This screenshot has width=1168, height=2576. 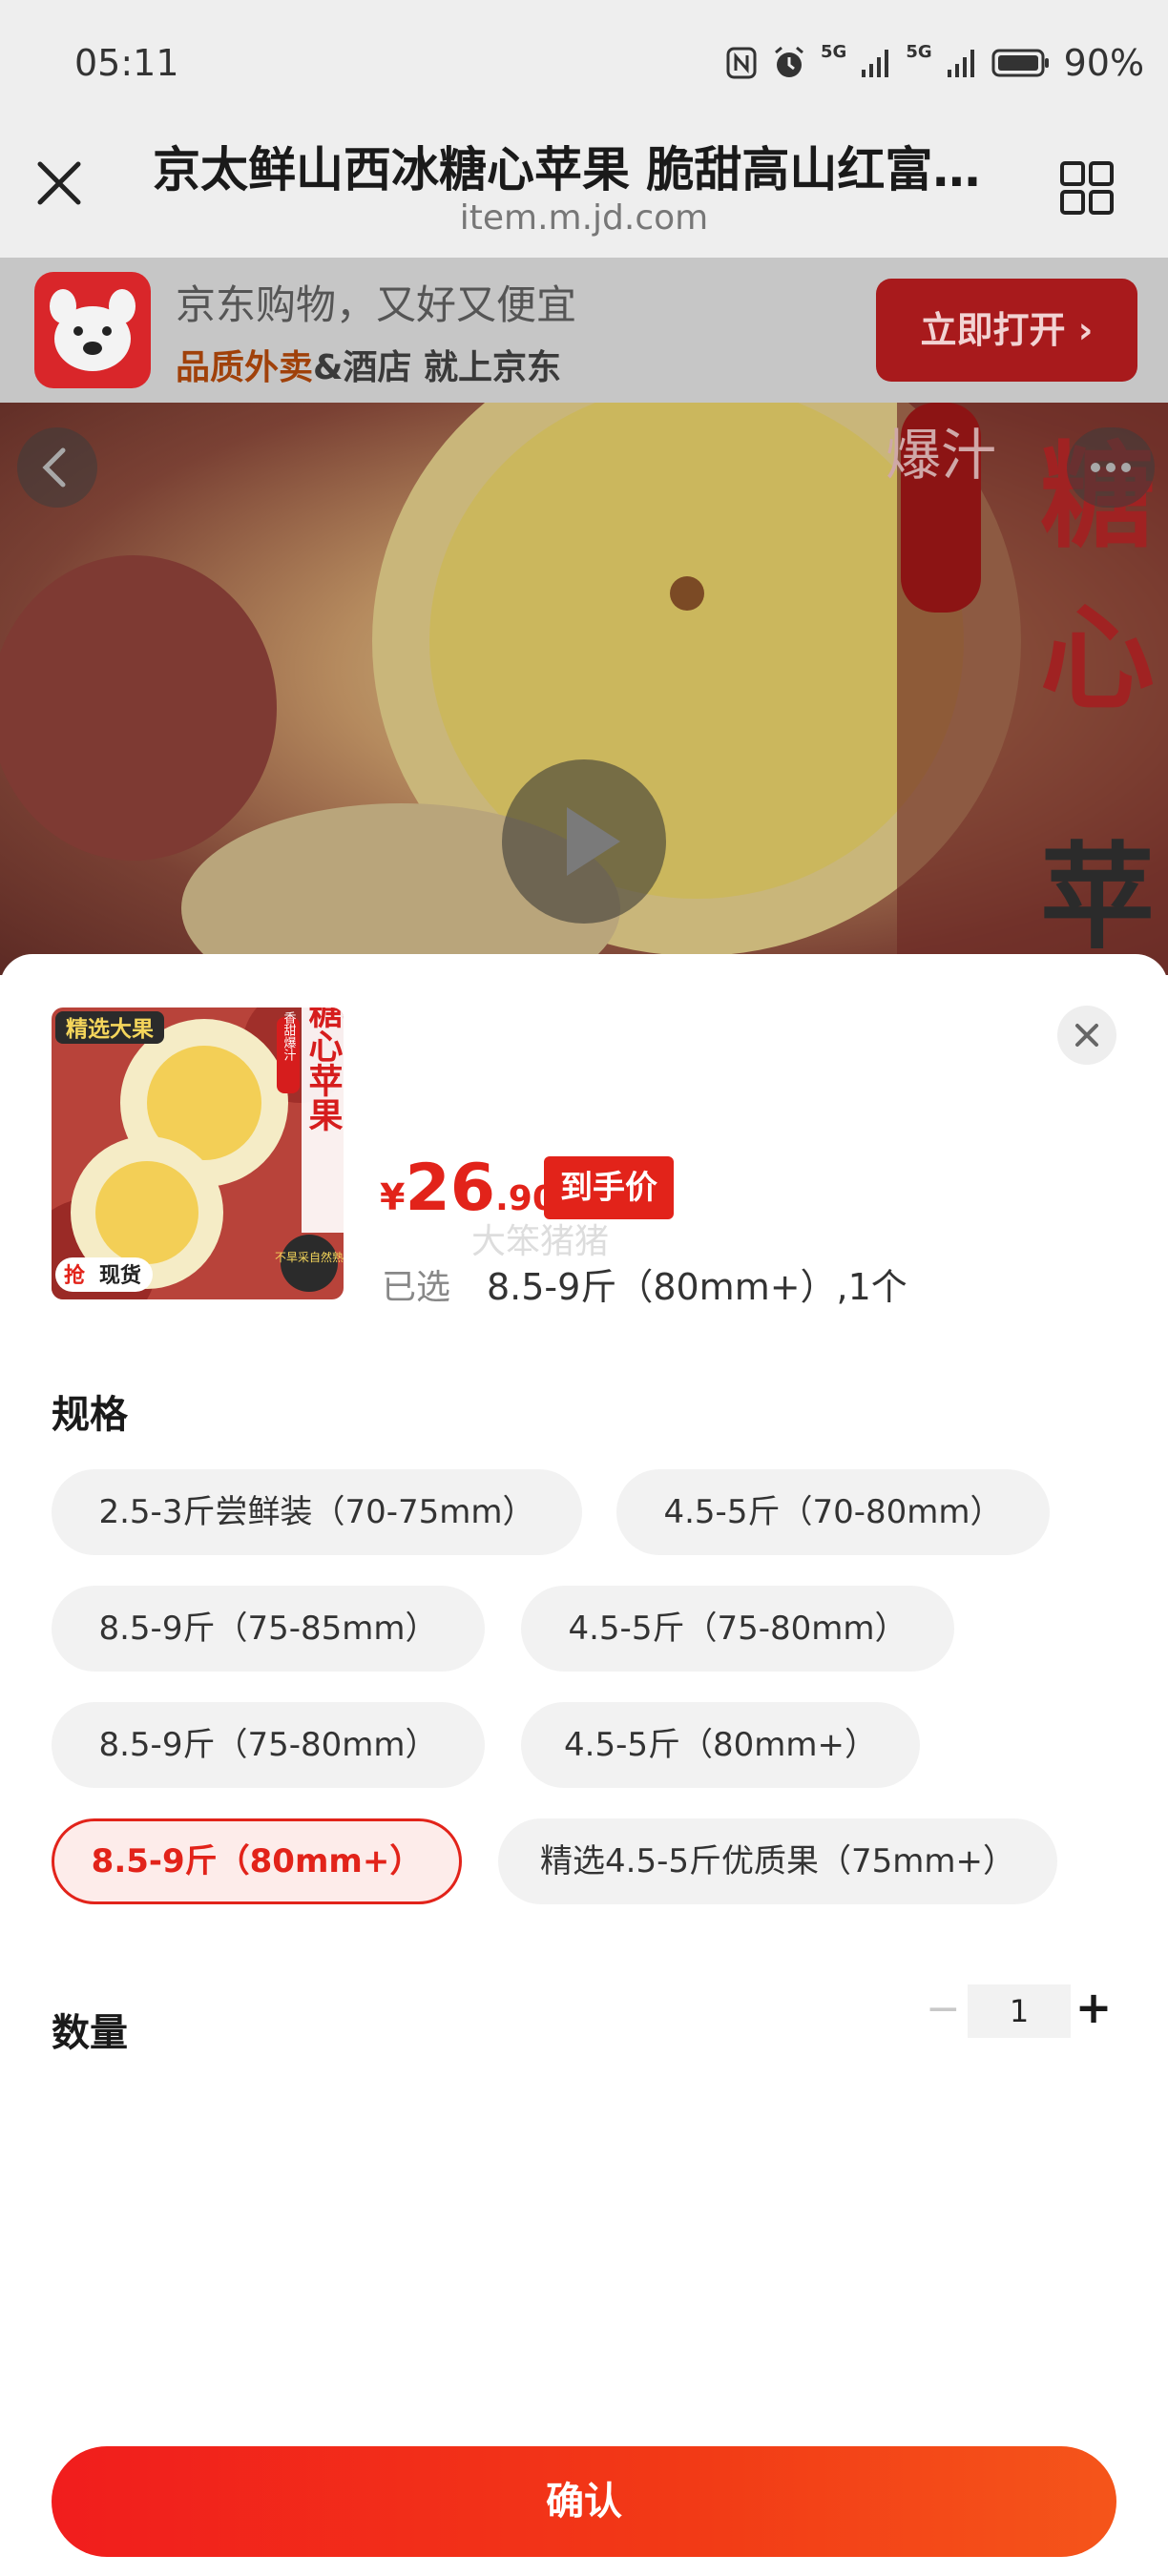 What do you see at coordinates (393, 1197) in the screenshot?
I see `price-currency: ¥` at bounding box center [393, 1197].